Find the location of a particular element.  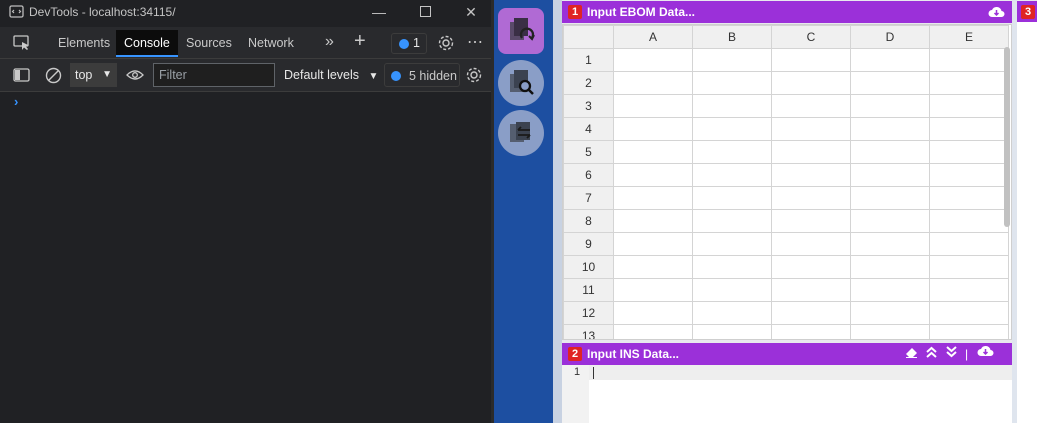

log-levels-dropdown: Default levels ▼ is located at coordinates (331, 75).